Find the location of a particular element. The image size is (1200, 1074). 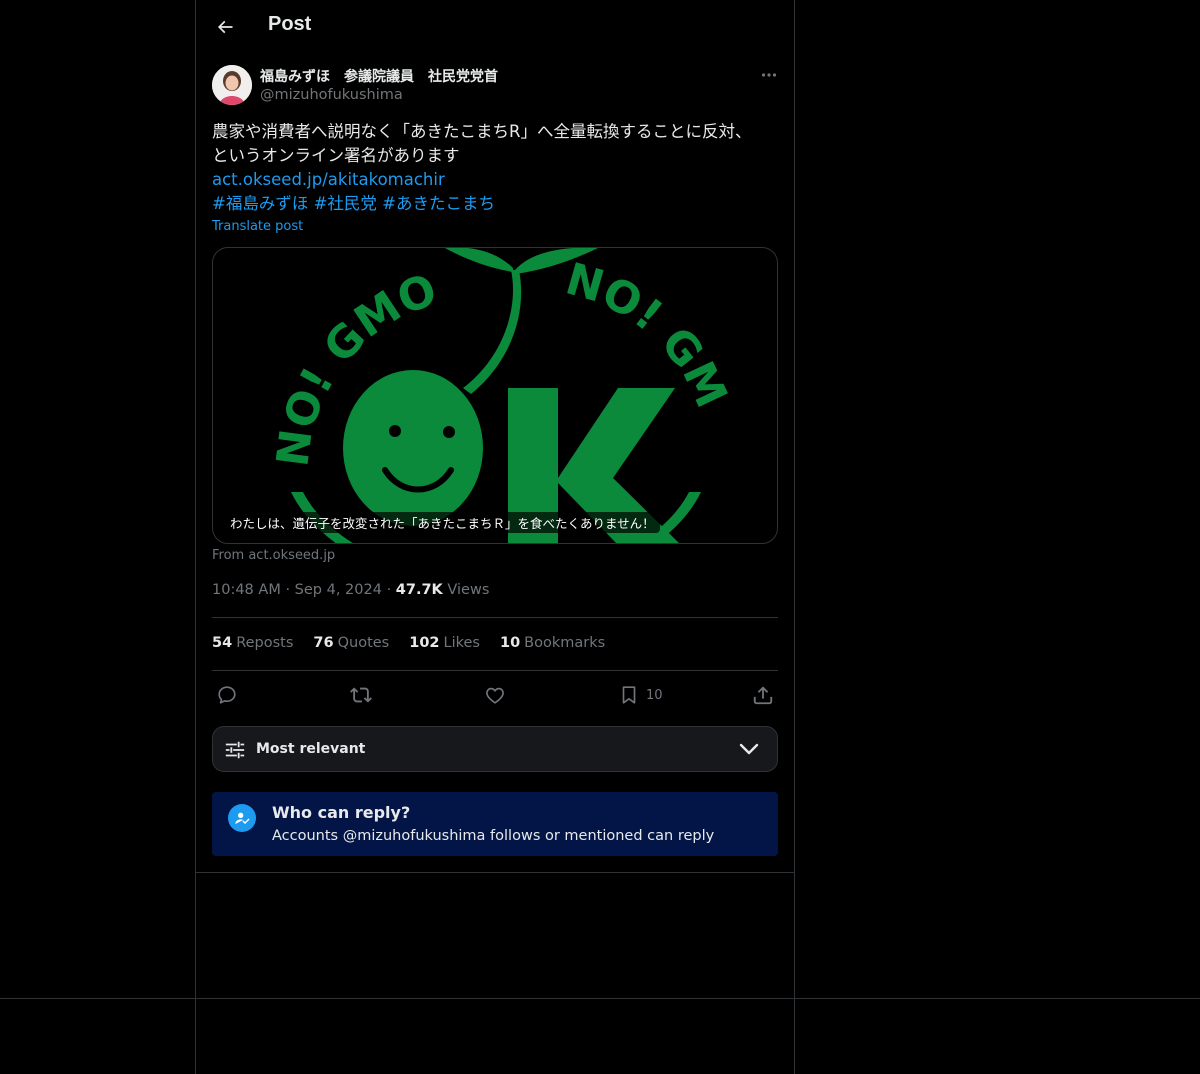

reposts-label: Reposts is located at coordinates (265, 643).